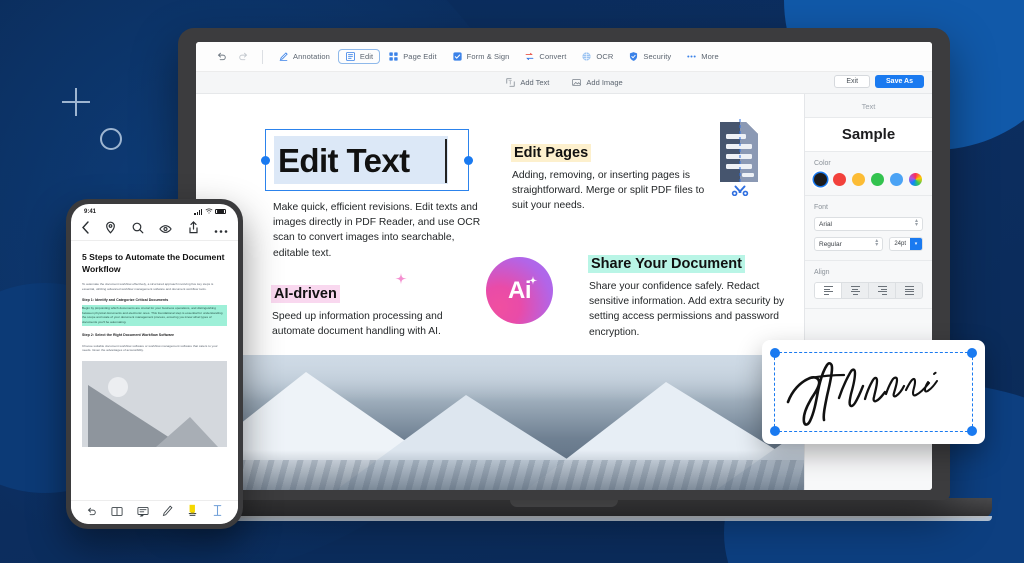 Image resolution: width=1024 pixels, height=563 pixels. Describe the element at coordinates (896, 179) in the screenshot. I see `color-swatch-blue` at that location.